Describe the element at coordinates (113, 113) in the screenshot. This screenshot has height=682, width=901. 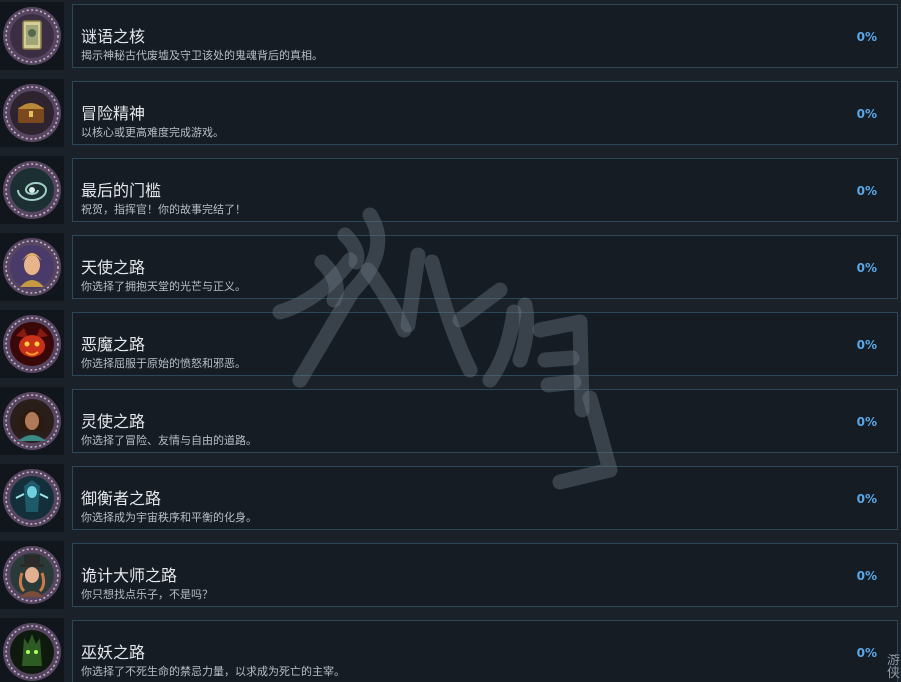
I see `achievement-title: 冒险精神` at that location.